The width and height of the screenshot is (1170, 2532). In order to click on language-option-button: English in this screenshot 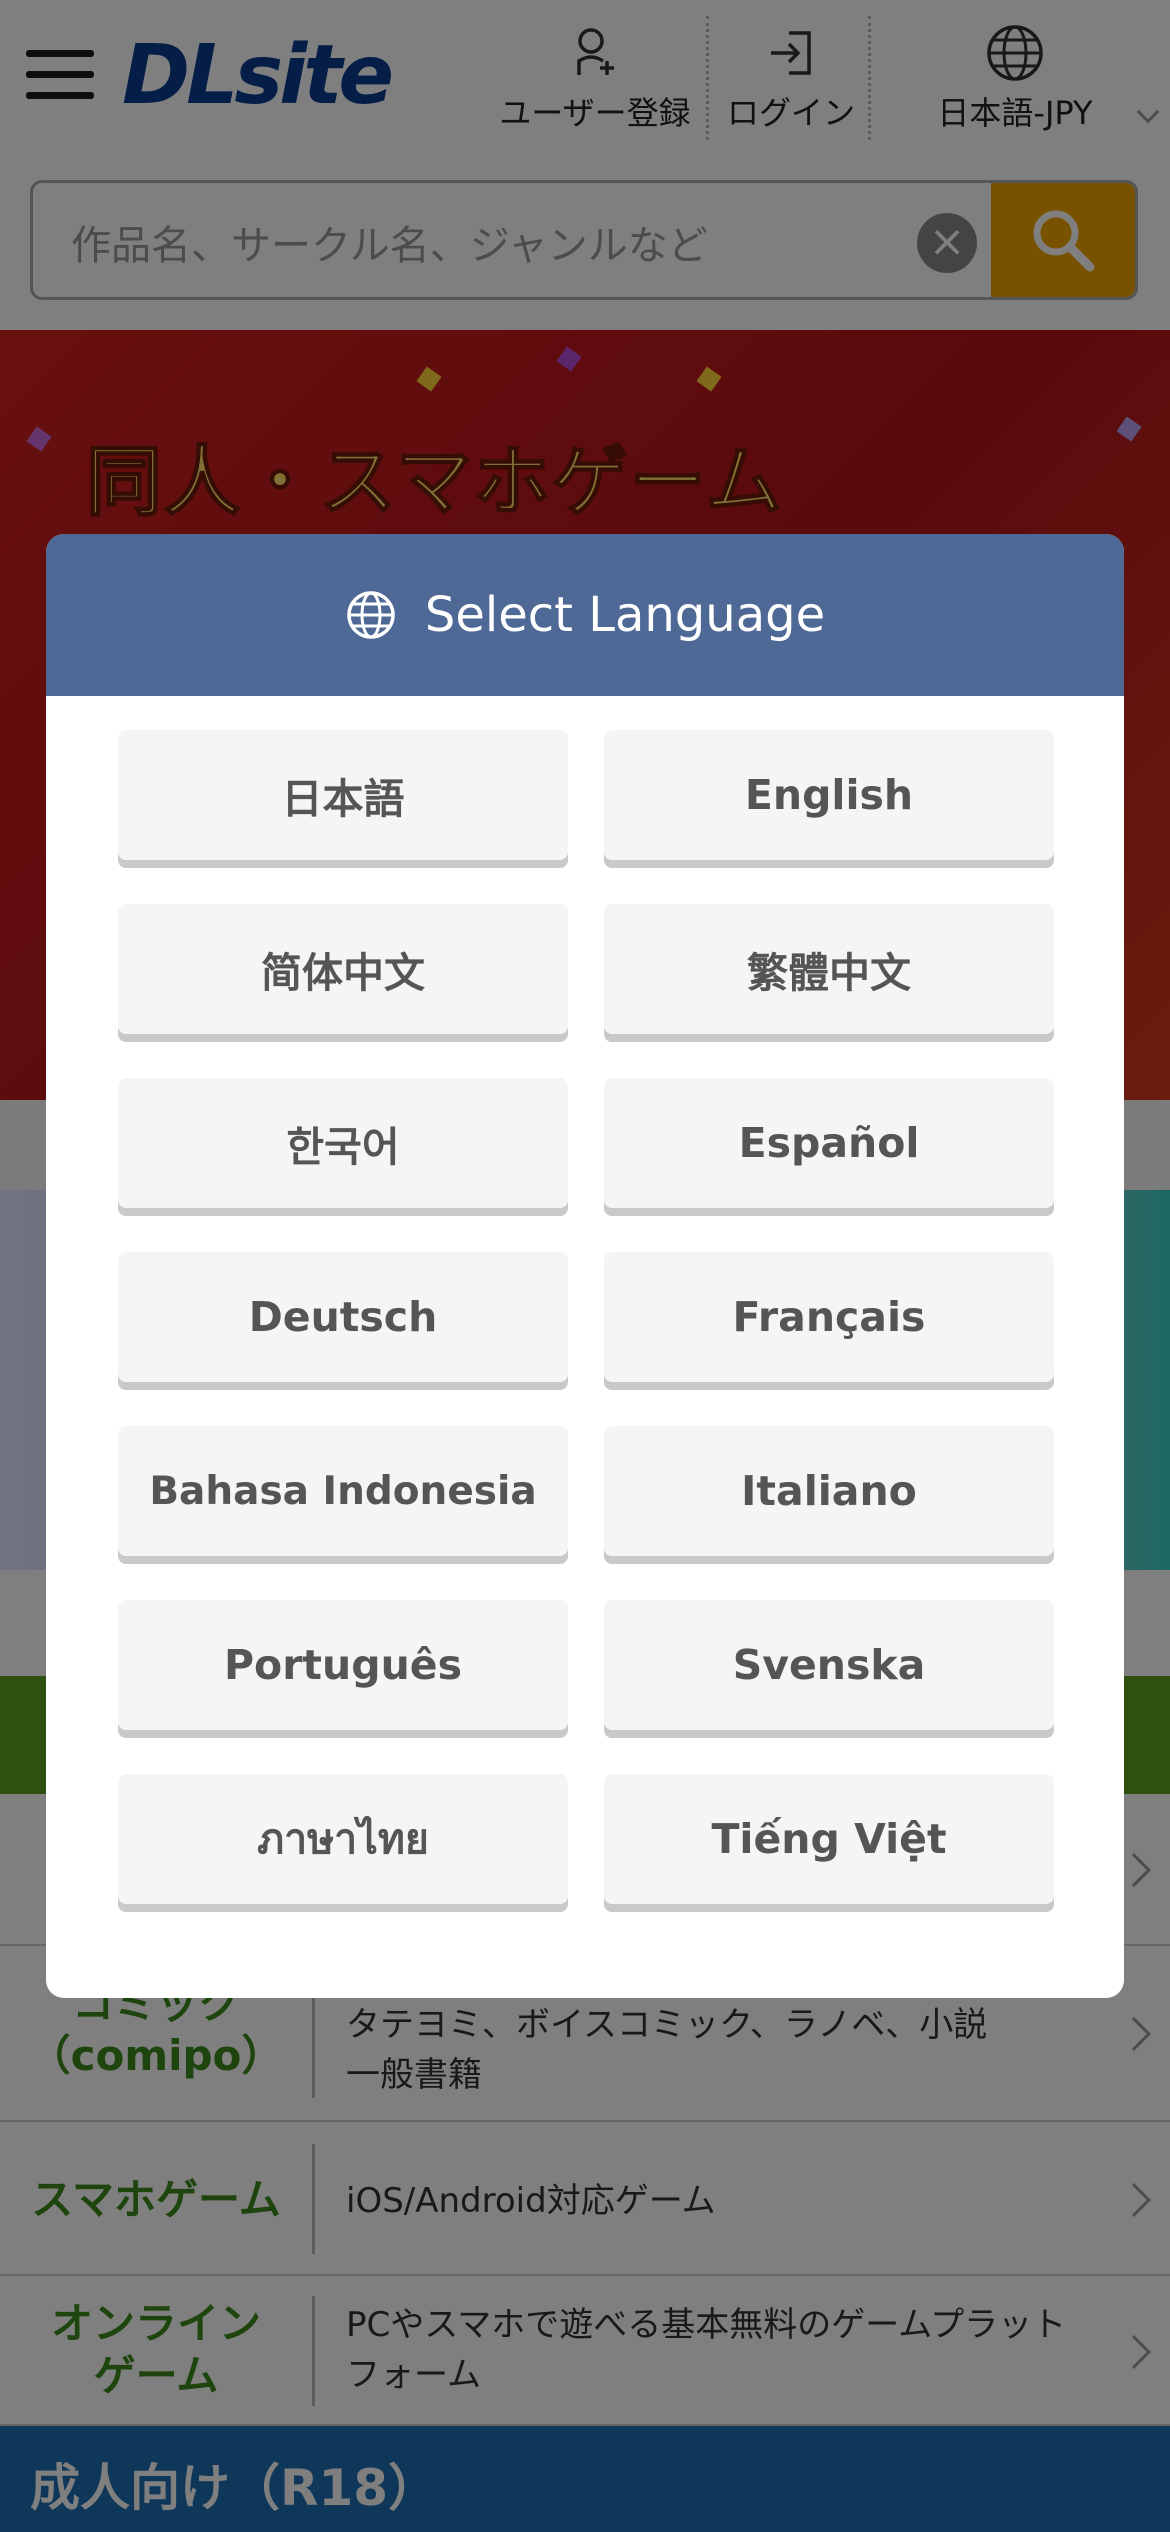, I will do `click(829, 795)`.